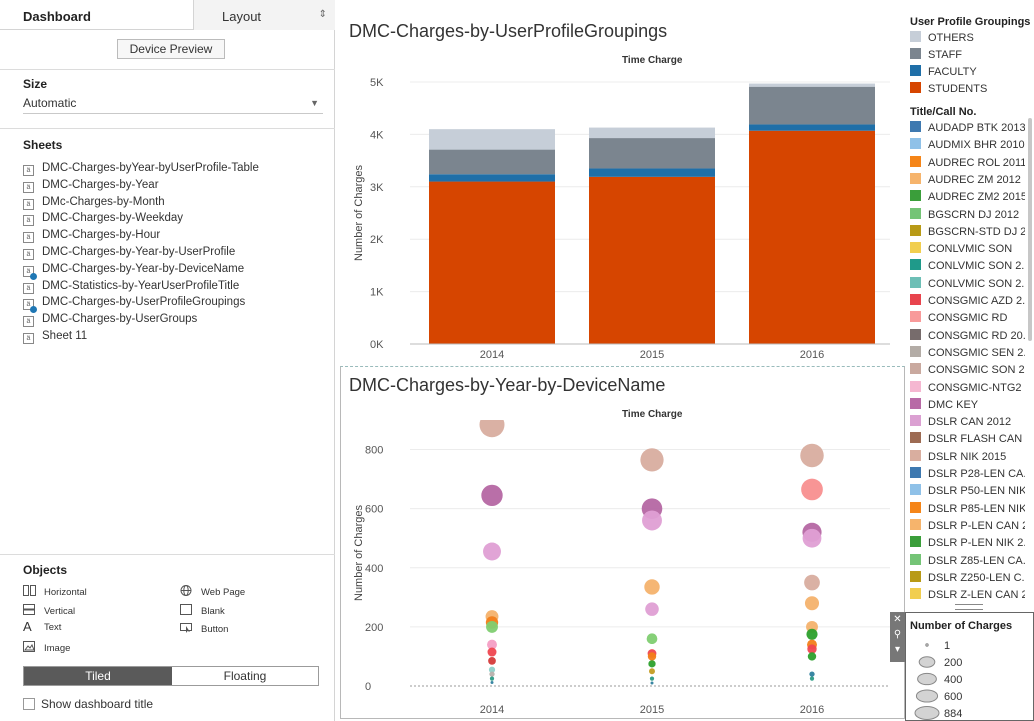 The image size is (1034, 721). Describe the element at coordinates (204, 628) in the screenshot. I see `object-button: Button` at that location.